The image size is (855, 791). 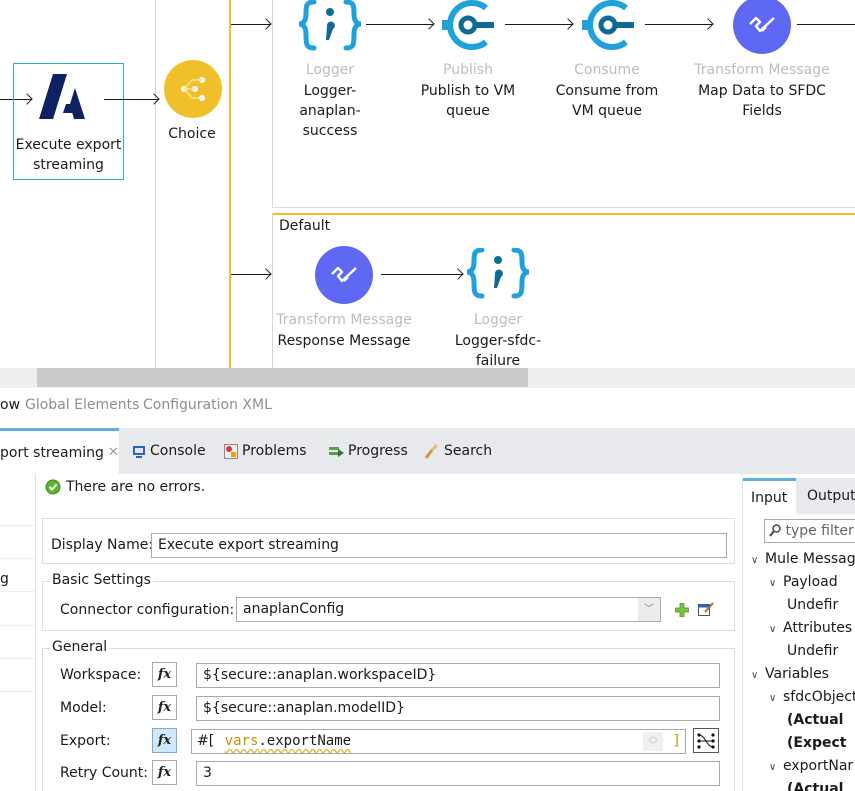 What do you see at coordinates (52, 452) in the screenshot?
I see `tab-label: port streaming` at bounding box center [52, 452].